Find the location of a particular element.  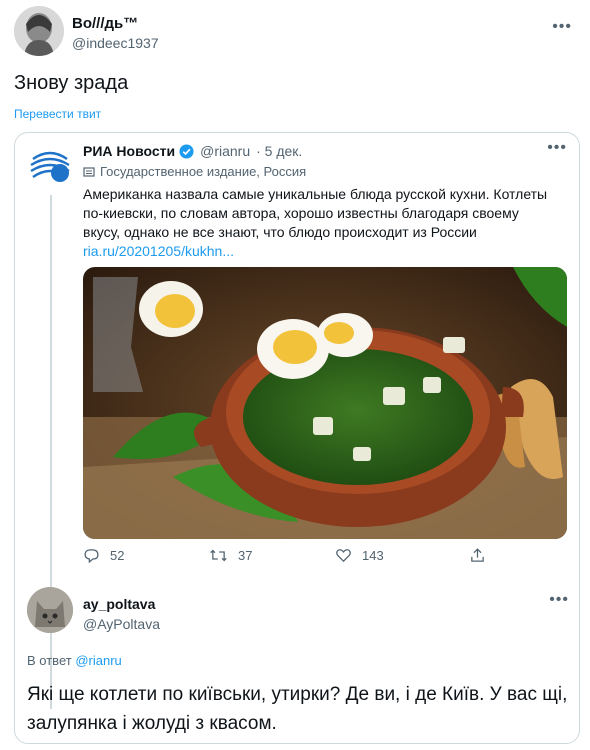

like-count: 143 is located at coordinates (373, 555).